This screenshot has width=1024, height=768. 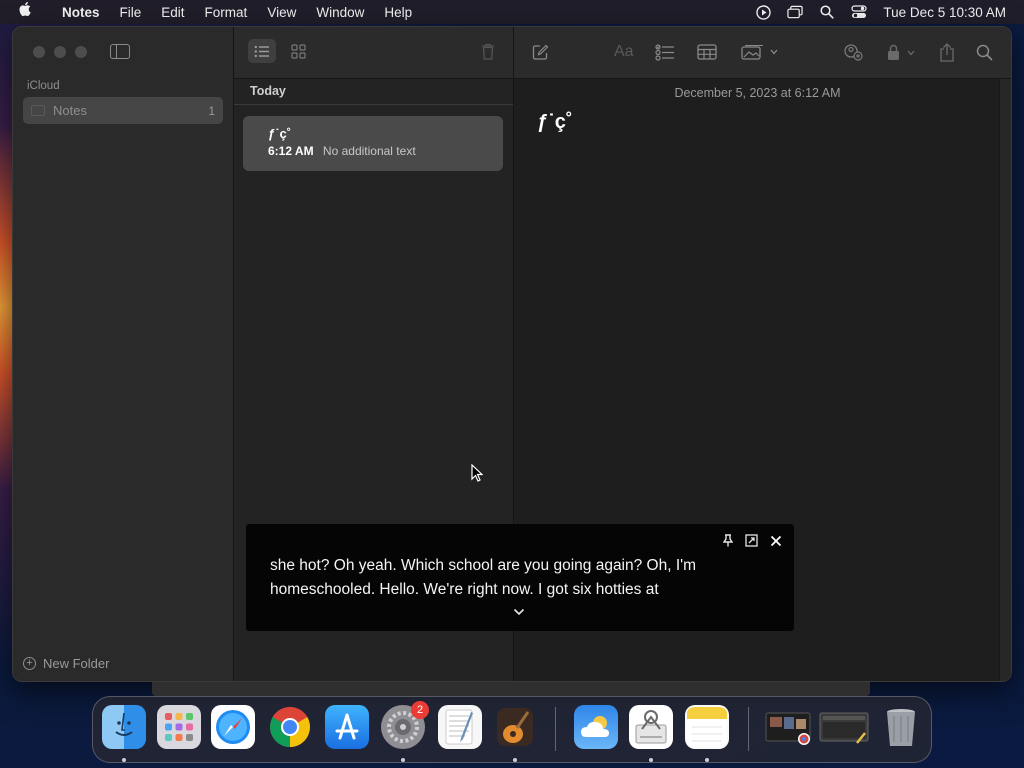 I want to click on menu-file: File, so click(x=131, y=12).